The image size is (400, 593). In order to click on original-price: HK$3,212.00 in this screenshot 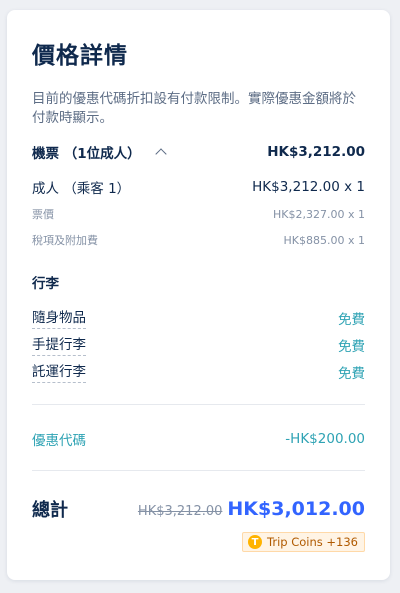, I will do `click(180, 511)`.